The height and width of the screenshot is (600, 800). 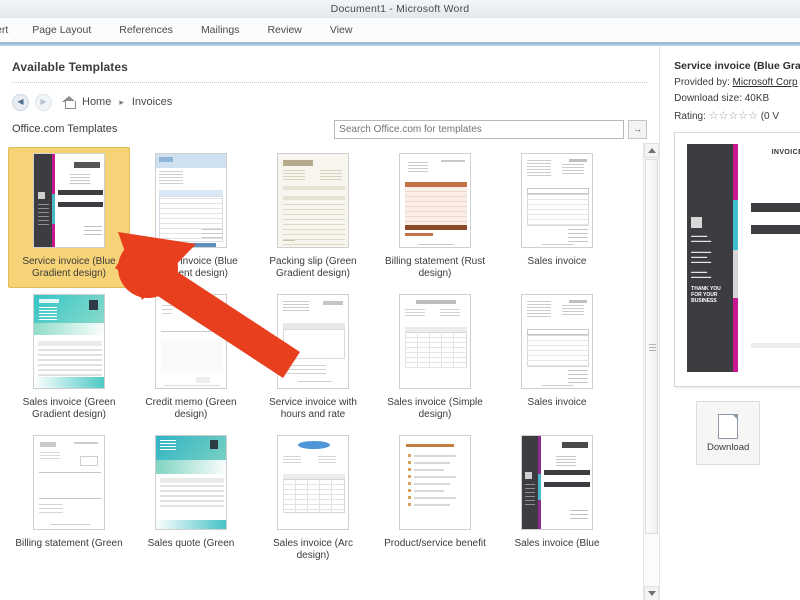 I want to click on template-card: Packing slip (Green Gradient design), so click(x=313, y=217).